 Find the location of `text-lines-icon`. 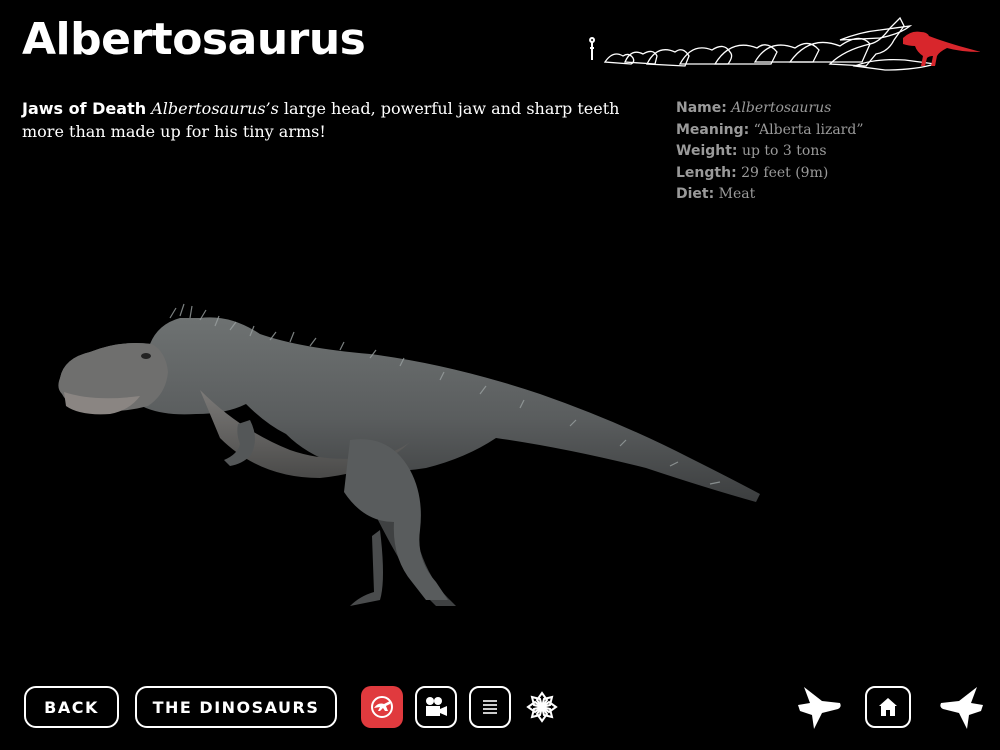

text-lines-icon is located at coordinates (490, 707).